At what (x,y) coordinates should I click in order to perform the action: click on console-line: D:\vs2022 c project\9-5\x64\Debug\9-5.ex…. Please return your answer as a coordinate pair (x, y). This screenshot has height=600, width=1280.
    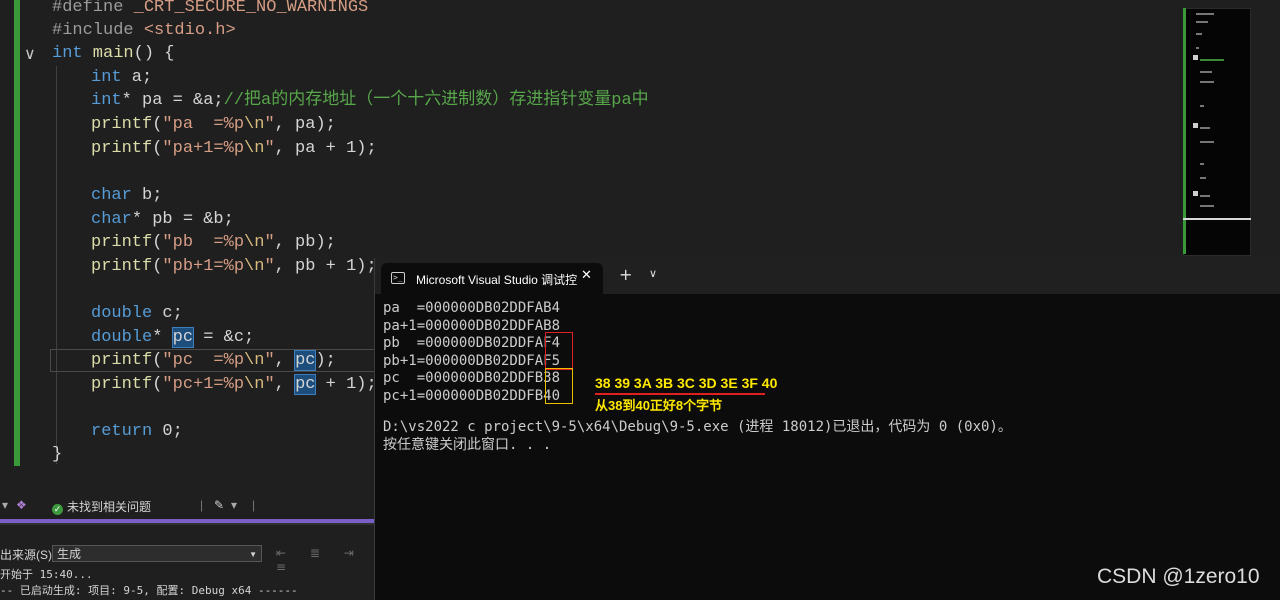
    Looking at the image, I should click on (697, 427).